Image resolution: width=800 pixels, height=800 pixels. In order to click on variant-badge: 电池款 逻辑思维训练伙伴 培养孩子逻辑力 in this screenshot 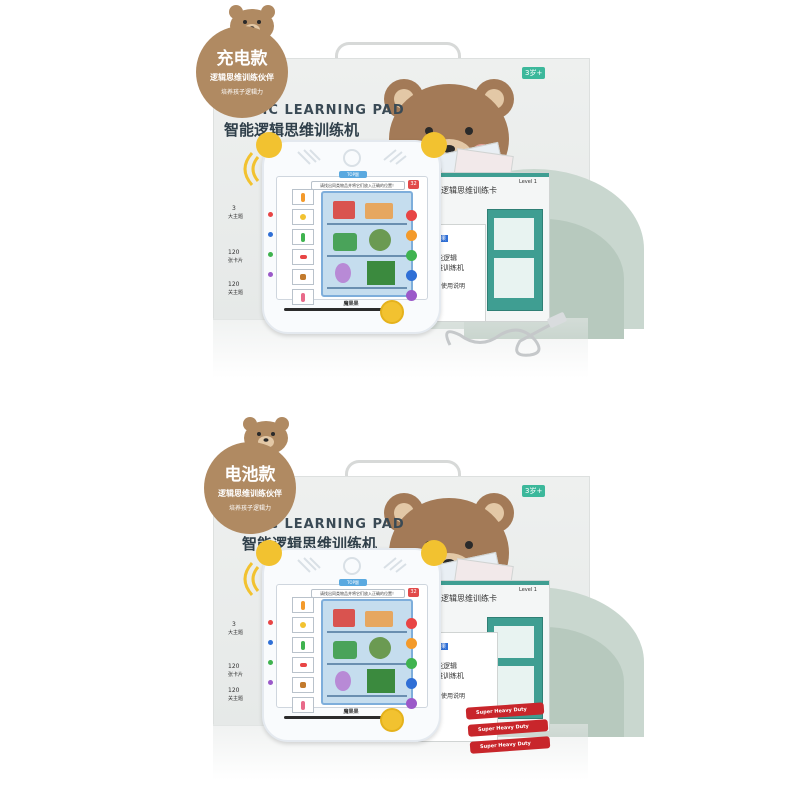, I will do `click(250, 488)`.